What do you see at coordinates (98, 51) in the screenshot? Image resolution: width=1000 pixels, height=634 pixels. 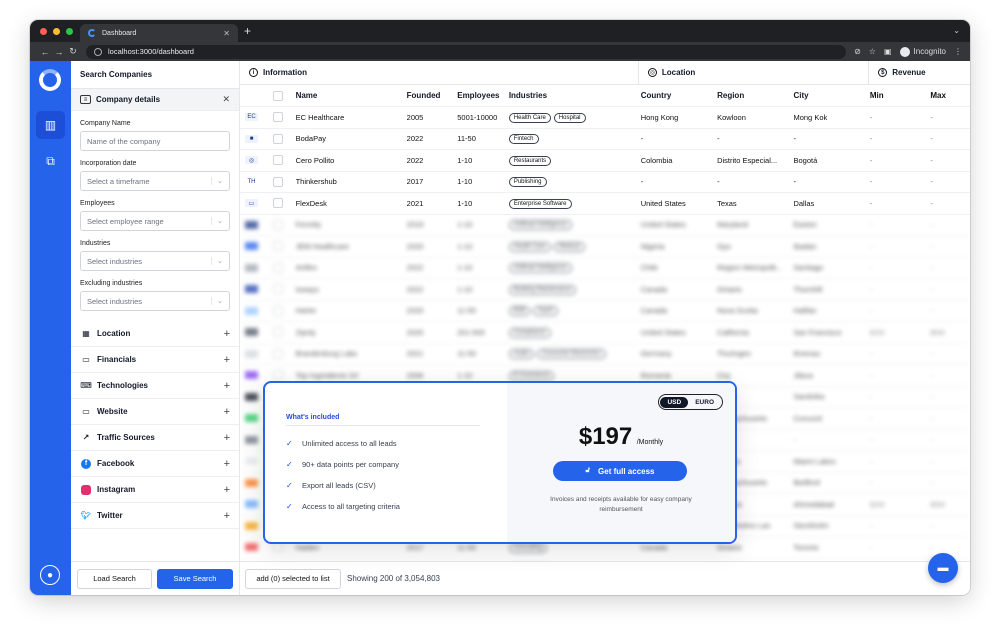 I see `site-info-icon` at bounding box center [98, 51].